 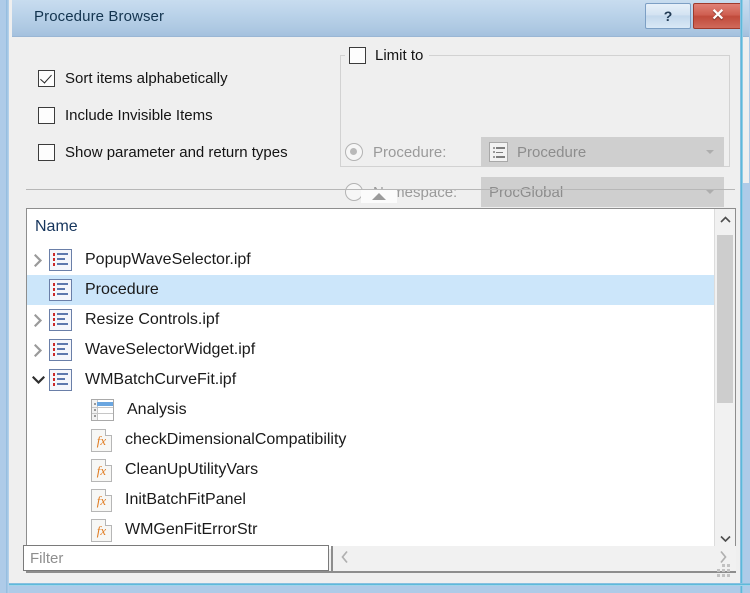 I want to click on question-mark-icon: ?, so click(x=668, y=16).